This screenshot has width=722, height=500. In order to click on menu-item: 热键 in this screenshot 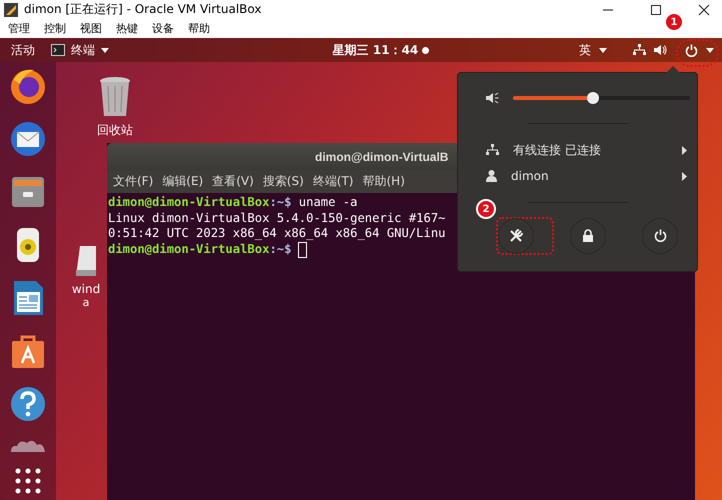, I will do `click(127, 28)`.